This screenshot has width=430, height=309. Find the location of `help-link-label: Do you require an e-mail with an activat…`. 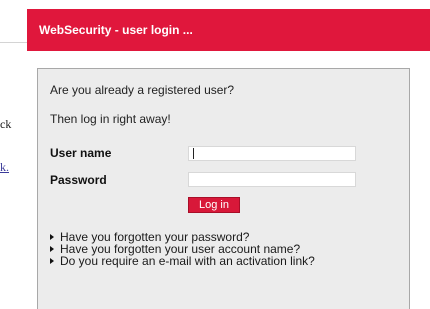

help-link-label: Do you require an e-mail with an activat… is located at coordinates (187, 261).